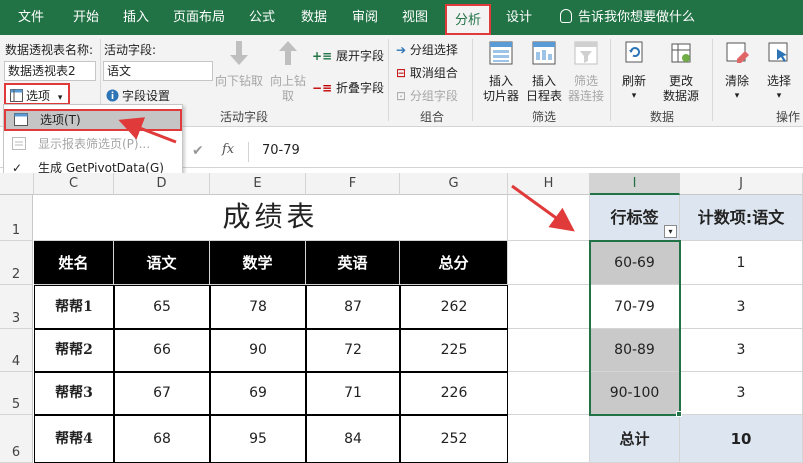 The width and height of the screenshot is (803, 463). I want to click on tab-home: 开始, so click(86, 17).